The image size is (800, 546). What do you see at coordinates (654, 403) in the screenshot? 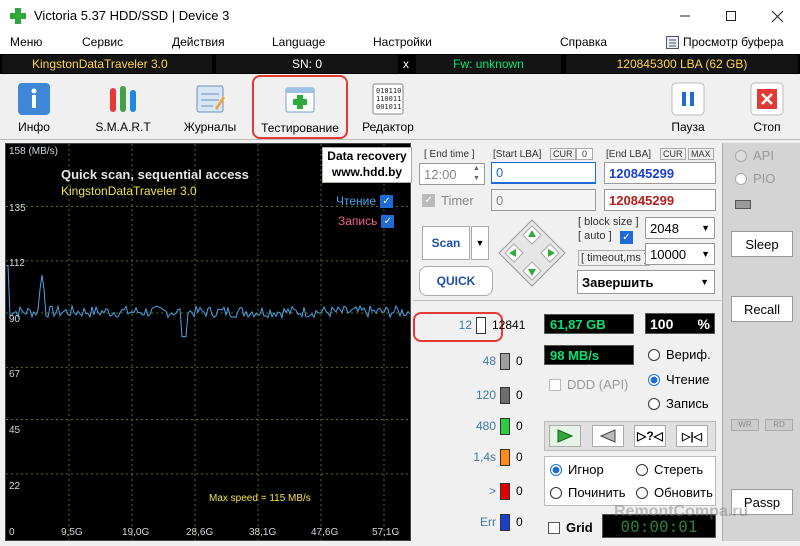
I see `write-radio-icon` at bounding box center [654, 403].